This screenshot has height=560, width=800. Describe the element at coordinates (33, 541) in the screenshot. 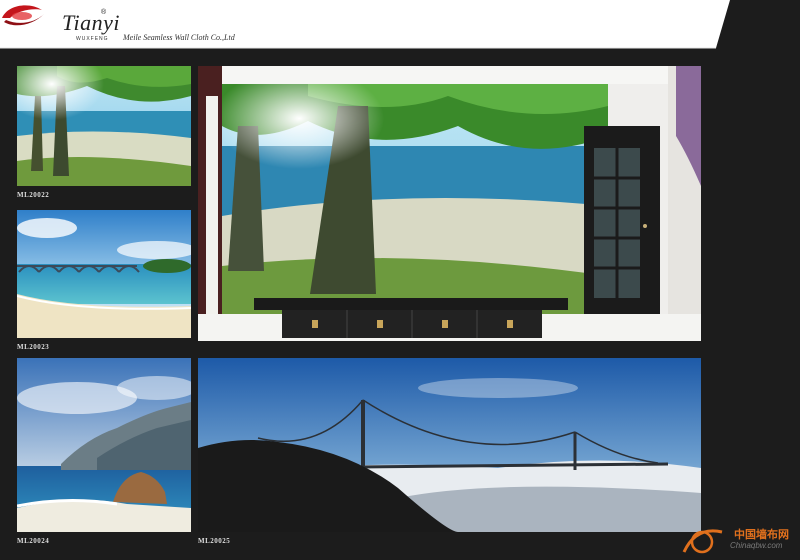

I see `panel-code-ml20024: ML20024` at that location.